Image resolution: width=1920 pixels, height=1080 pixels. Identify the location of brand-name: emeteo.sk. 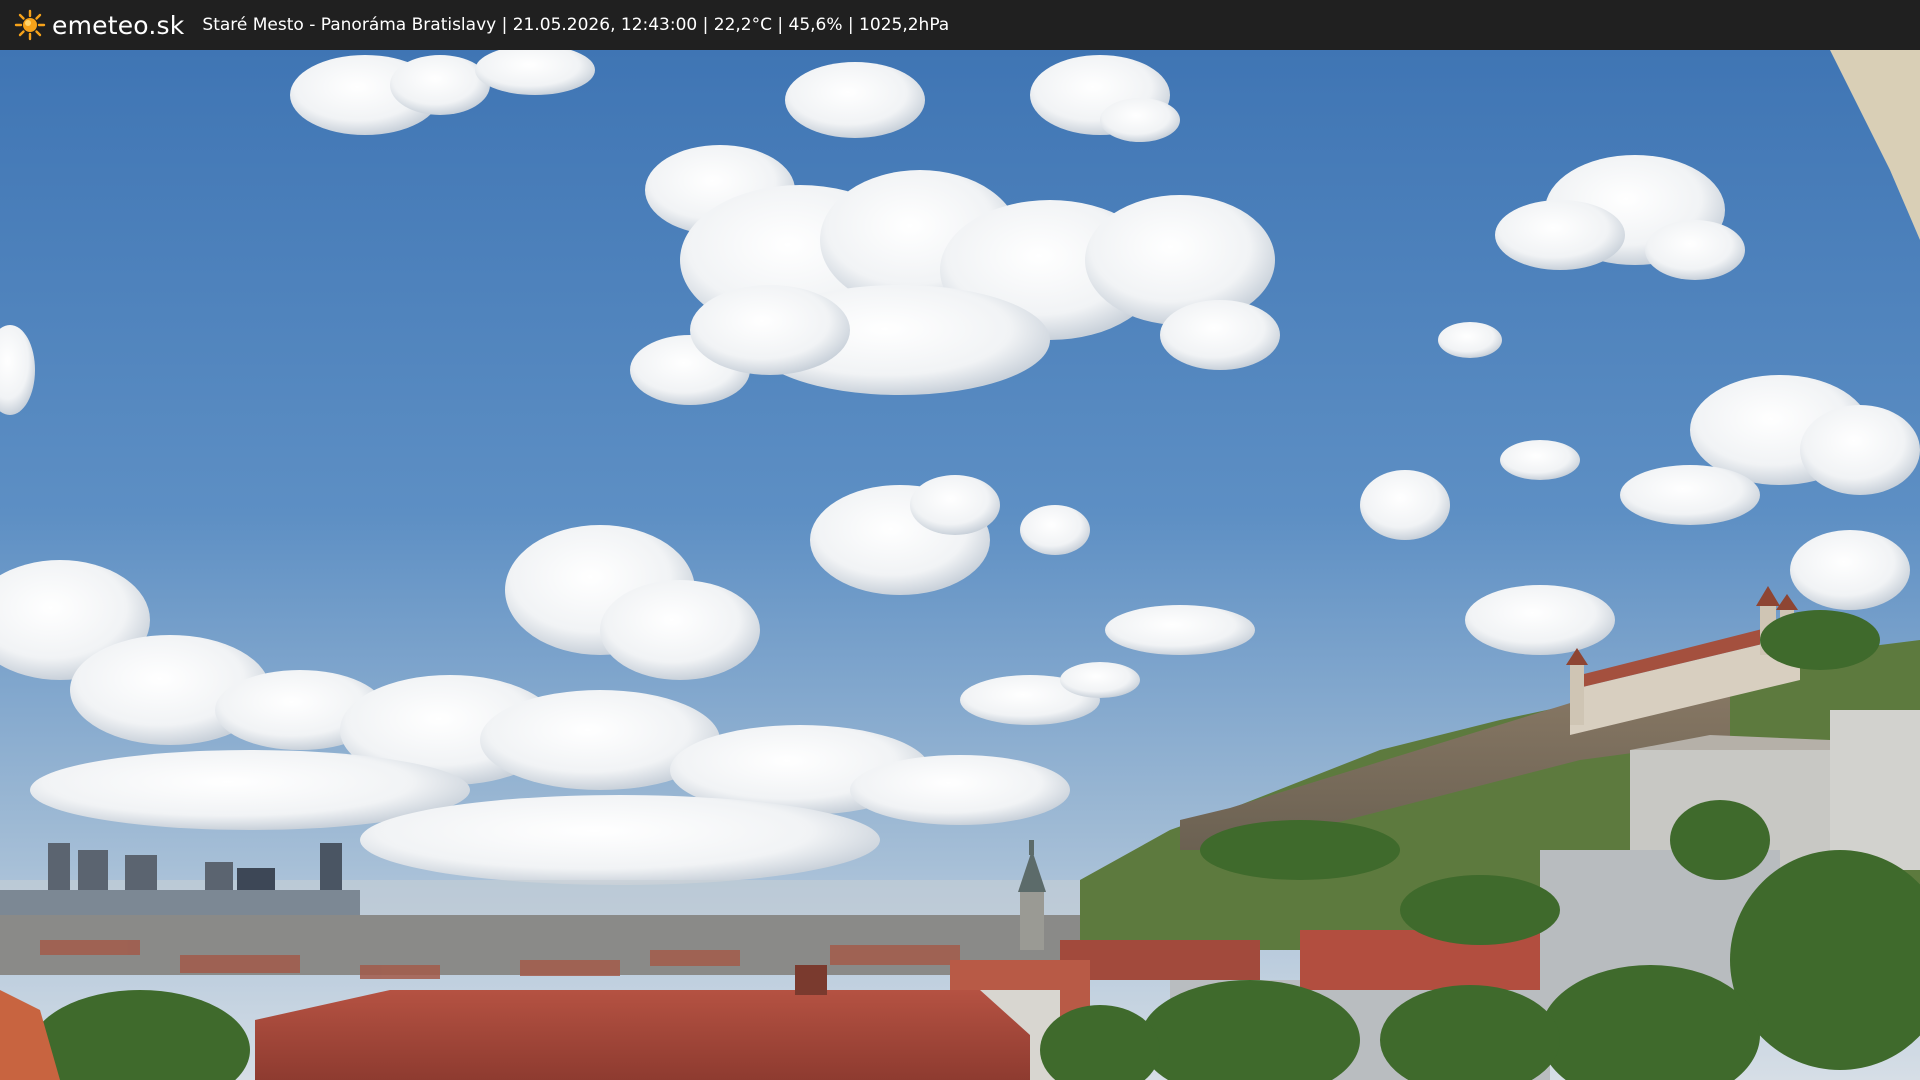
(118, 25).